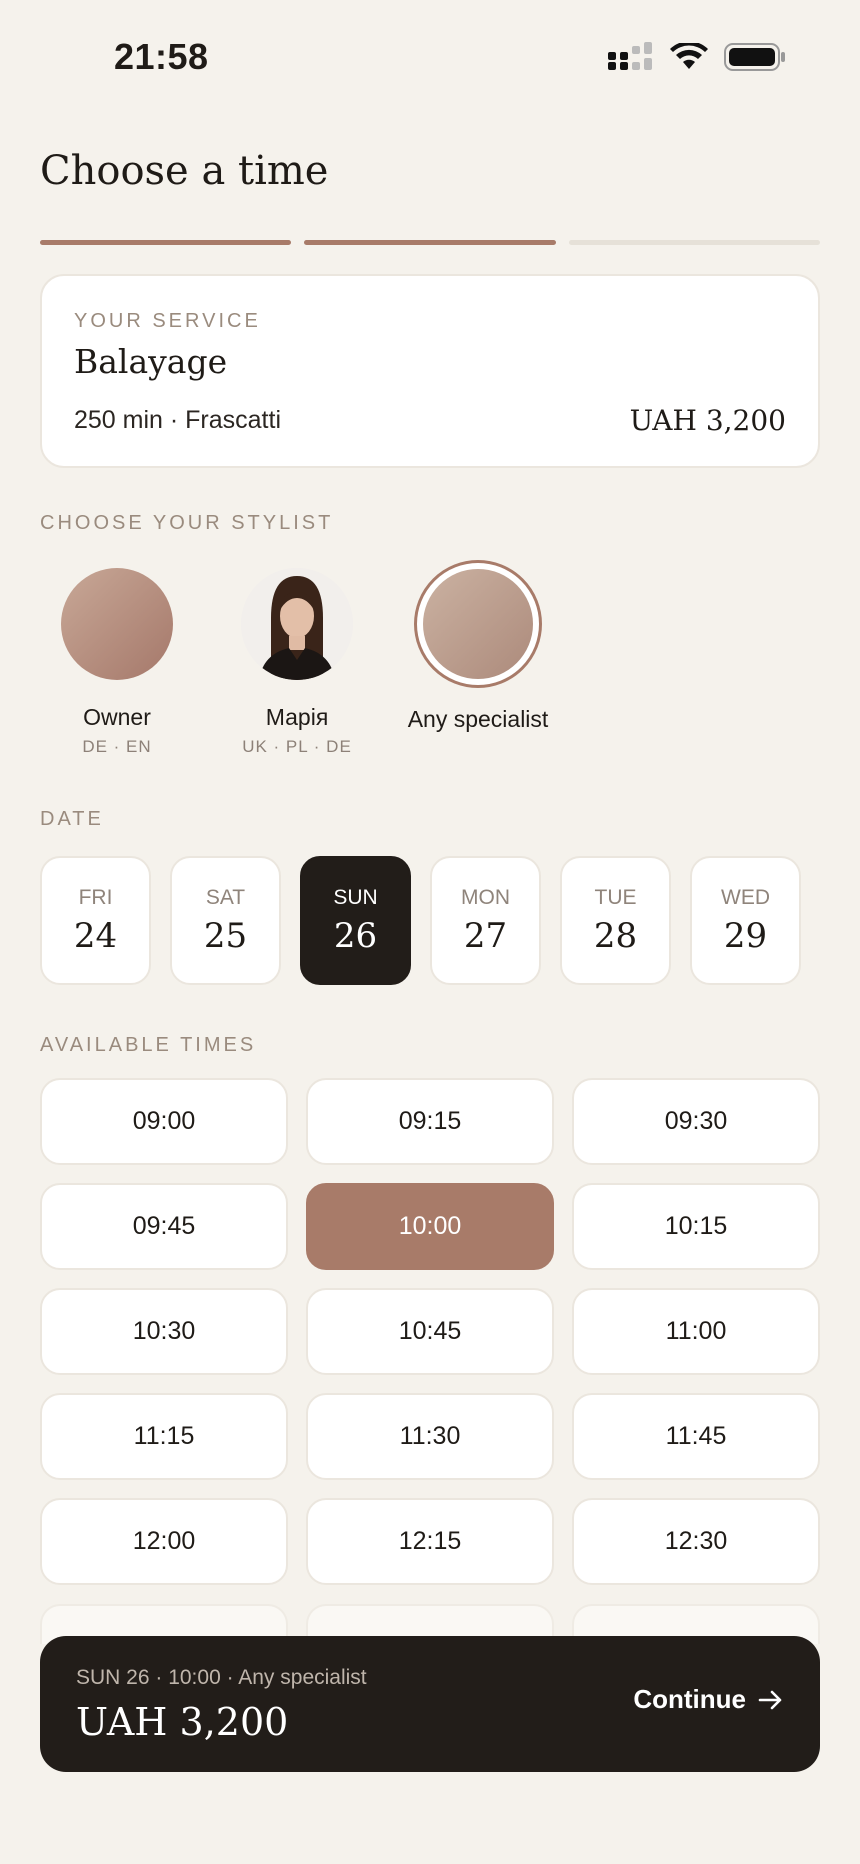  What do you see at coordinates (696, 1436) in the screenshot?
I see `time-slot: 11:45` at bounding box center [696, 1436].